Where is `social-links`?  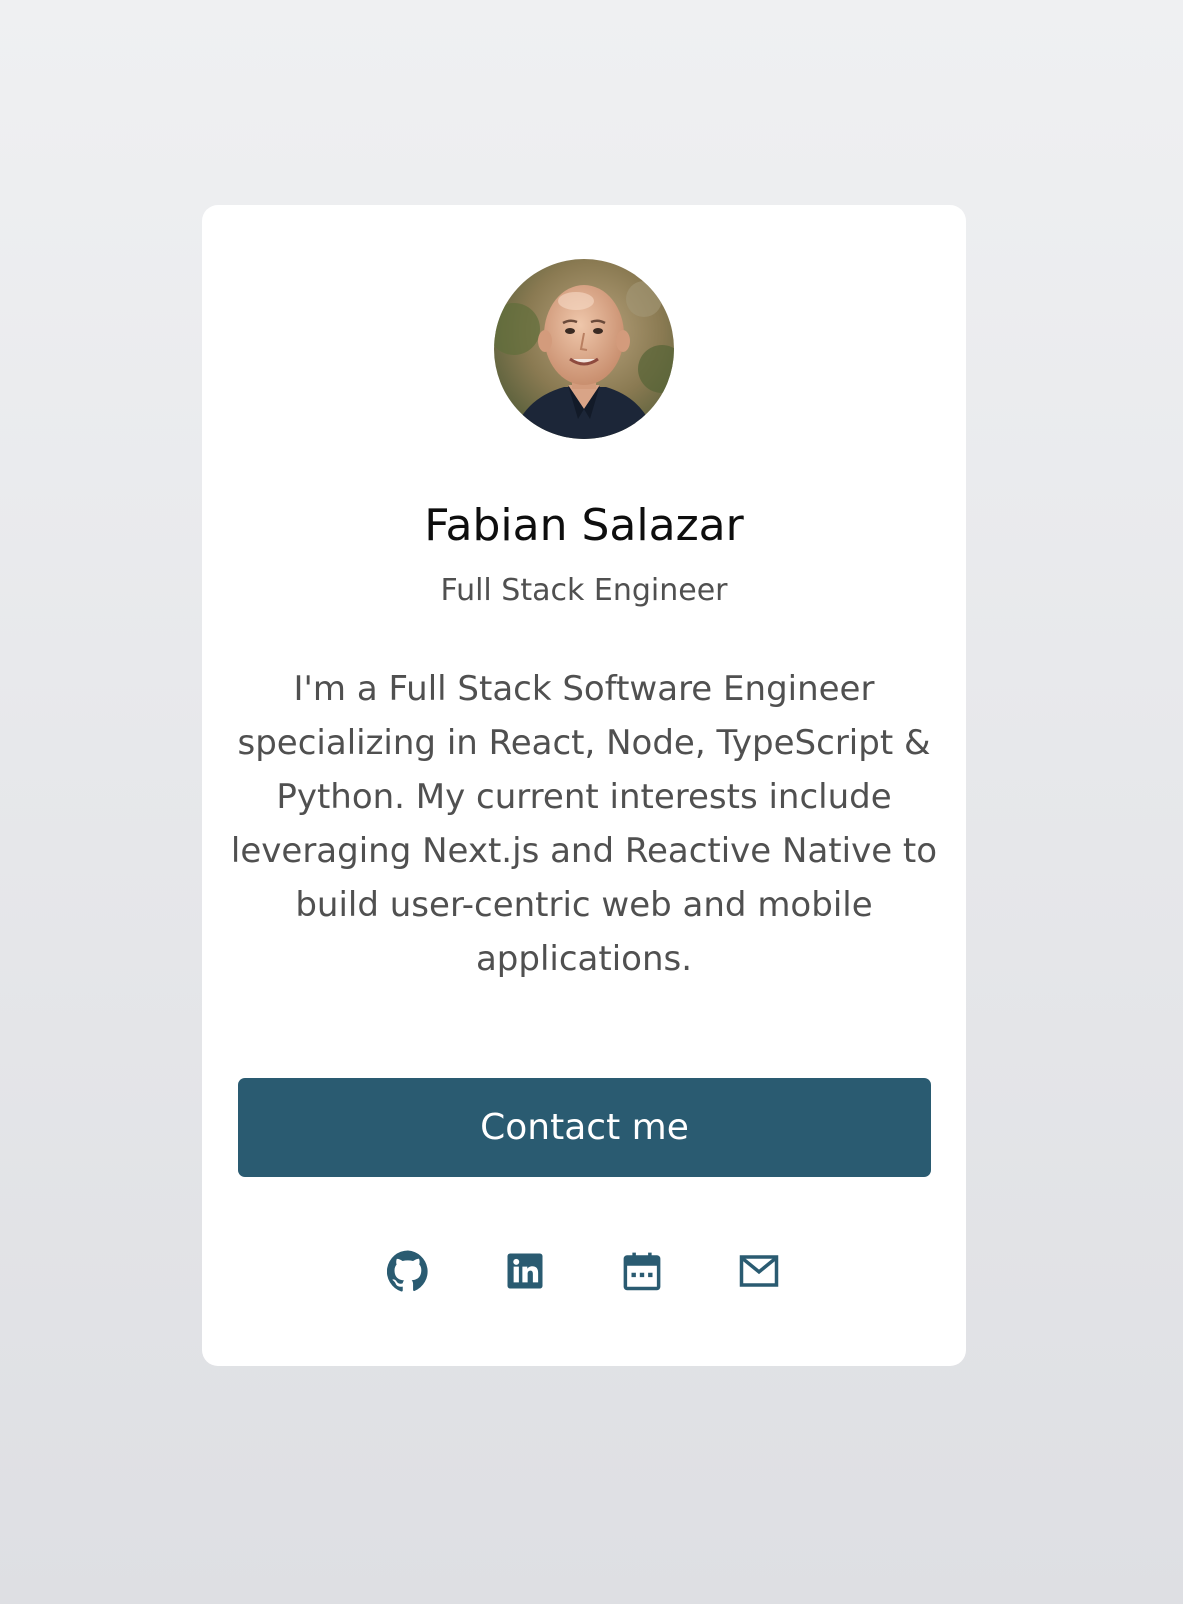
social-links is located at coordinates (584, 1271).